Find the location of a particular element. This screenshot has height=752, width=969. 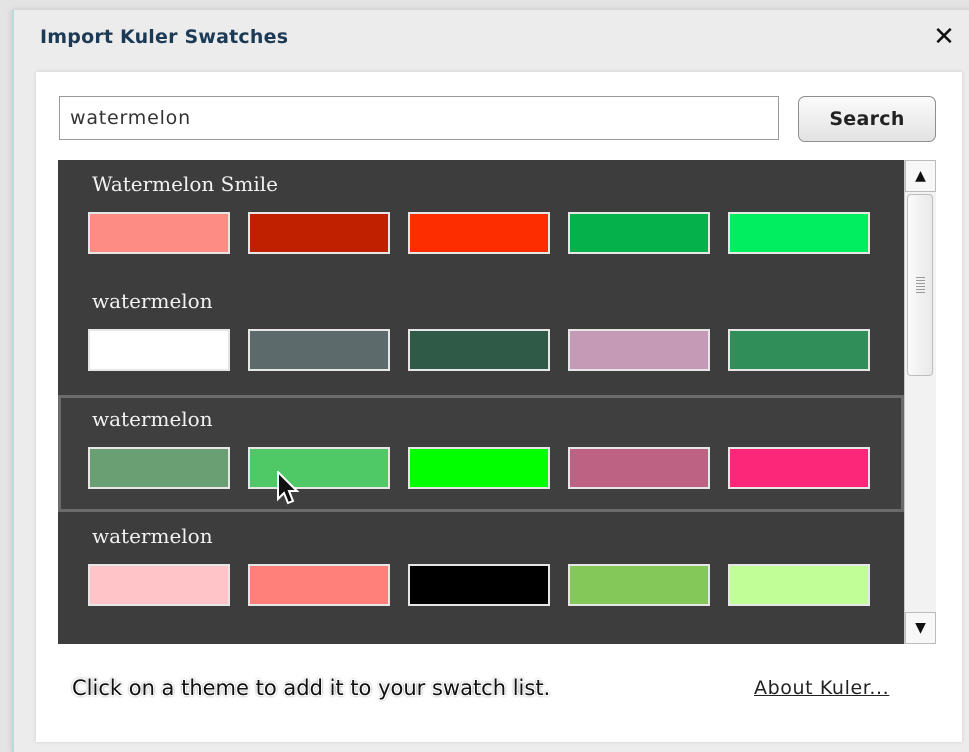

grip-icon is located at coordinates (920, 285).